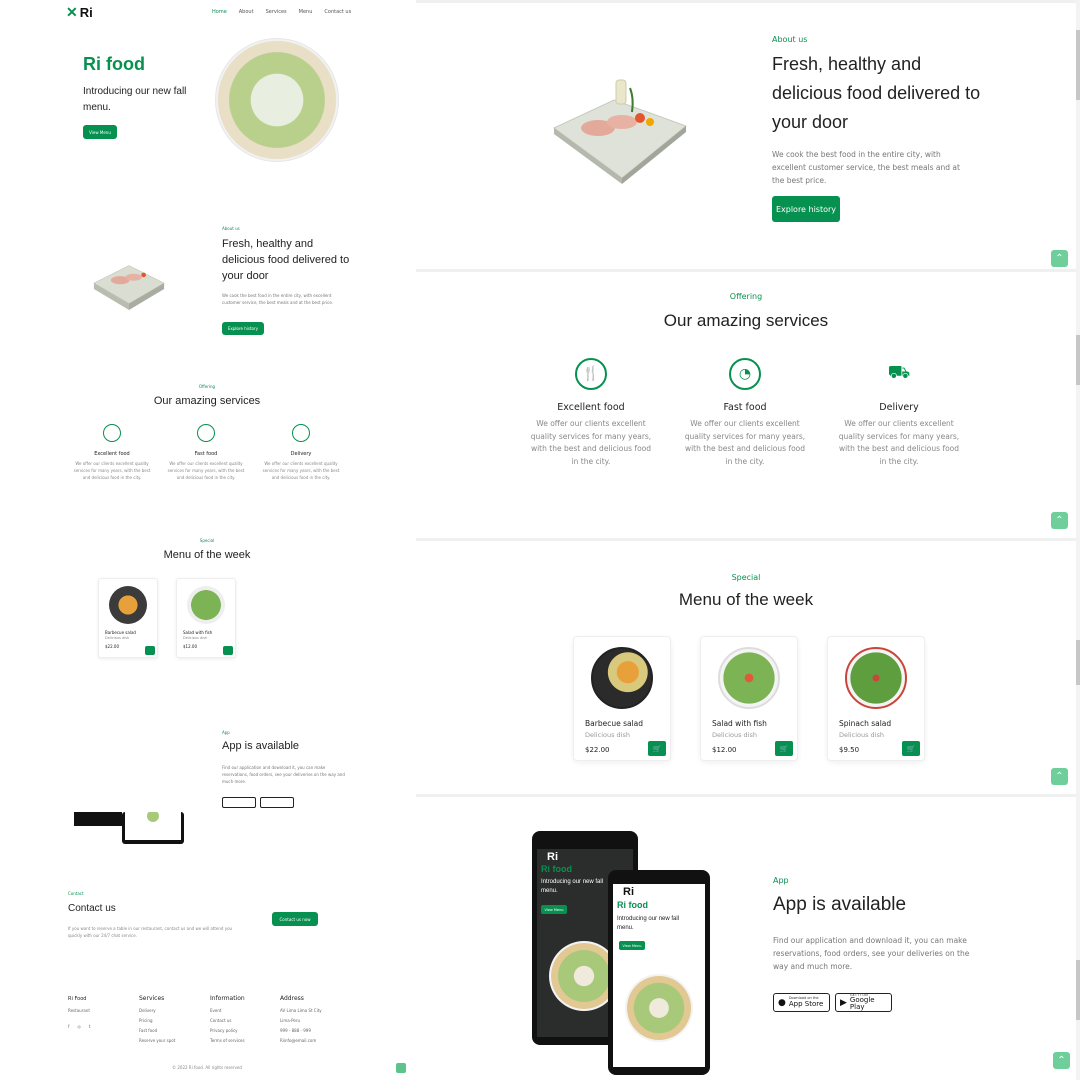  I want to click on nav-about: About, so click(246, 12).